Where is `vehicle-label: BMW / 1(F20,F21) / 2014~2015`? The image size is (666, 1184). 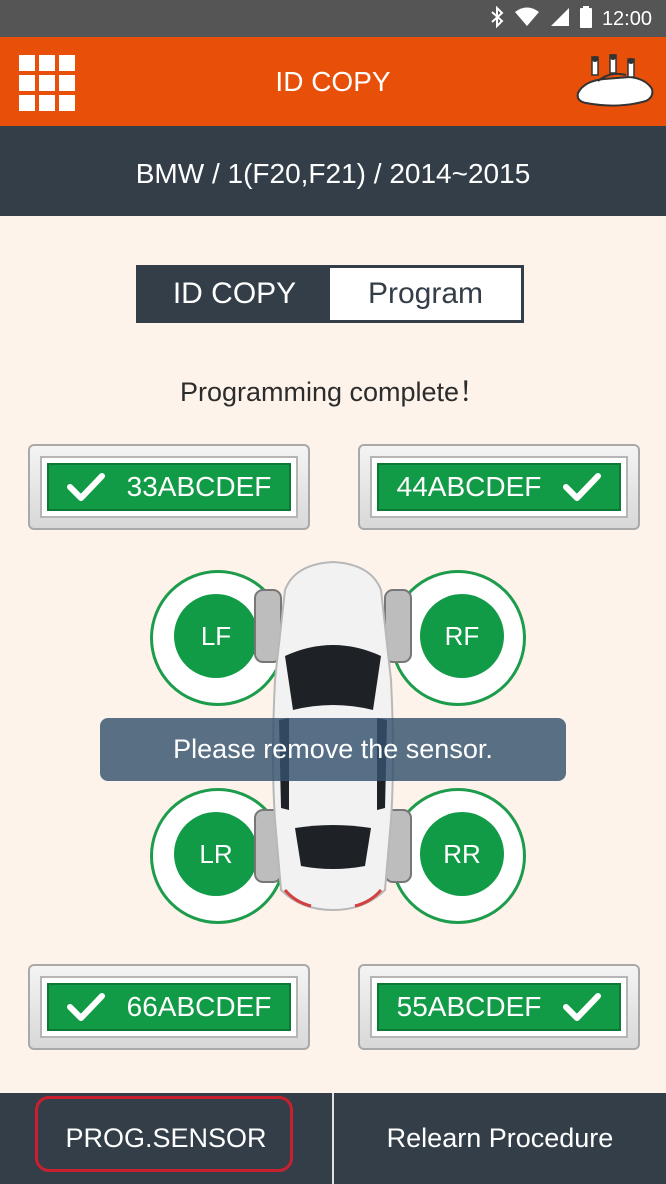 vehicle-label: BMW / 1(F20,F21) / 2014~2015 is located at coordinates (333, 171).